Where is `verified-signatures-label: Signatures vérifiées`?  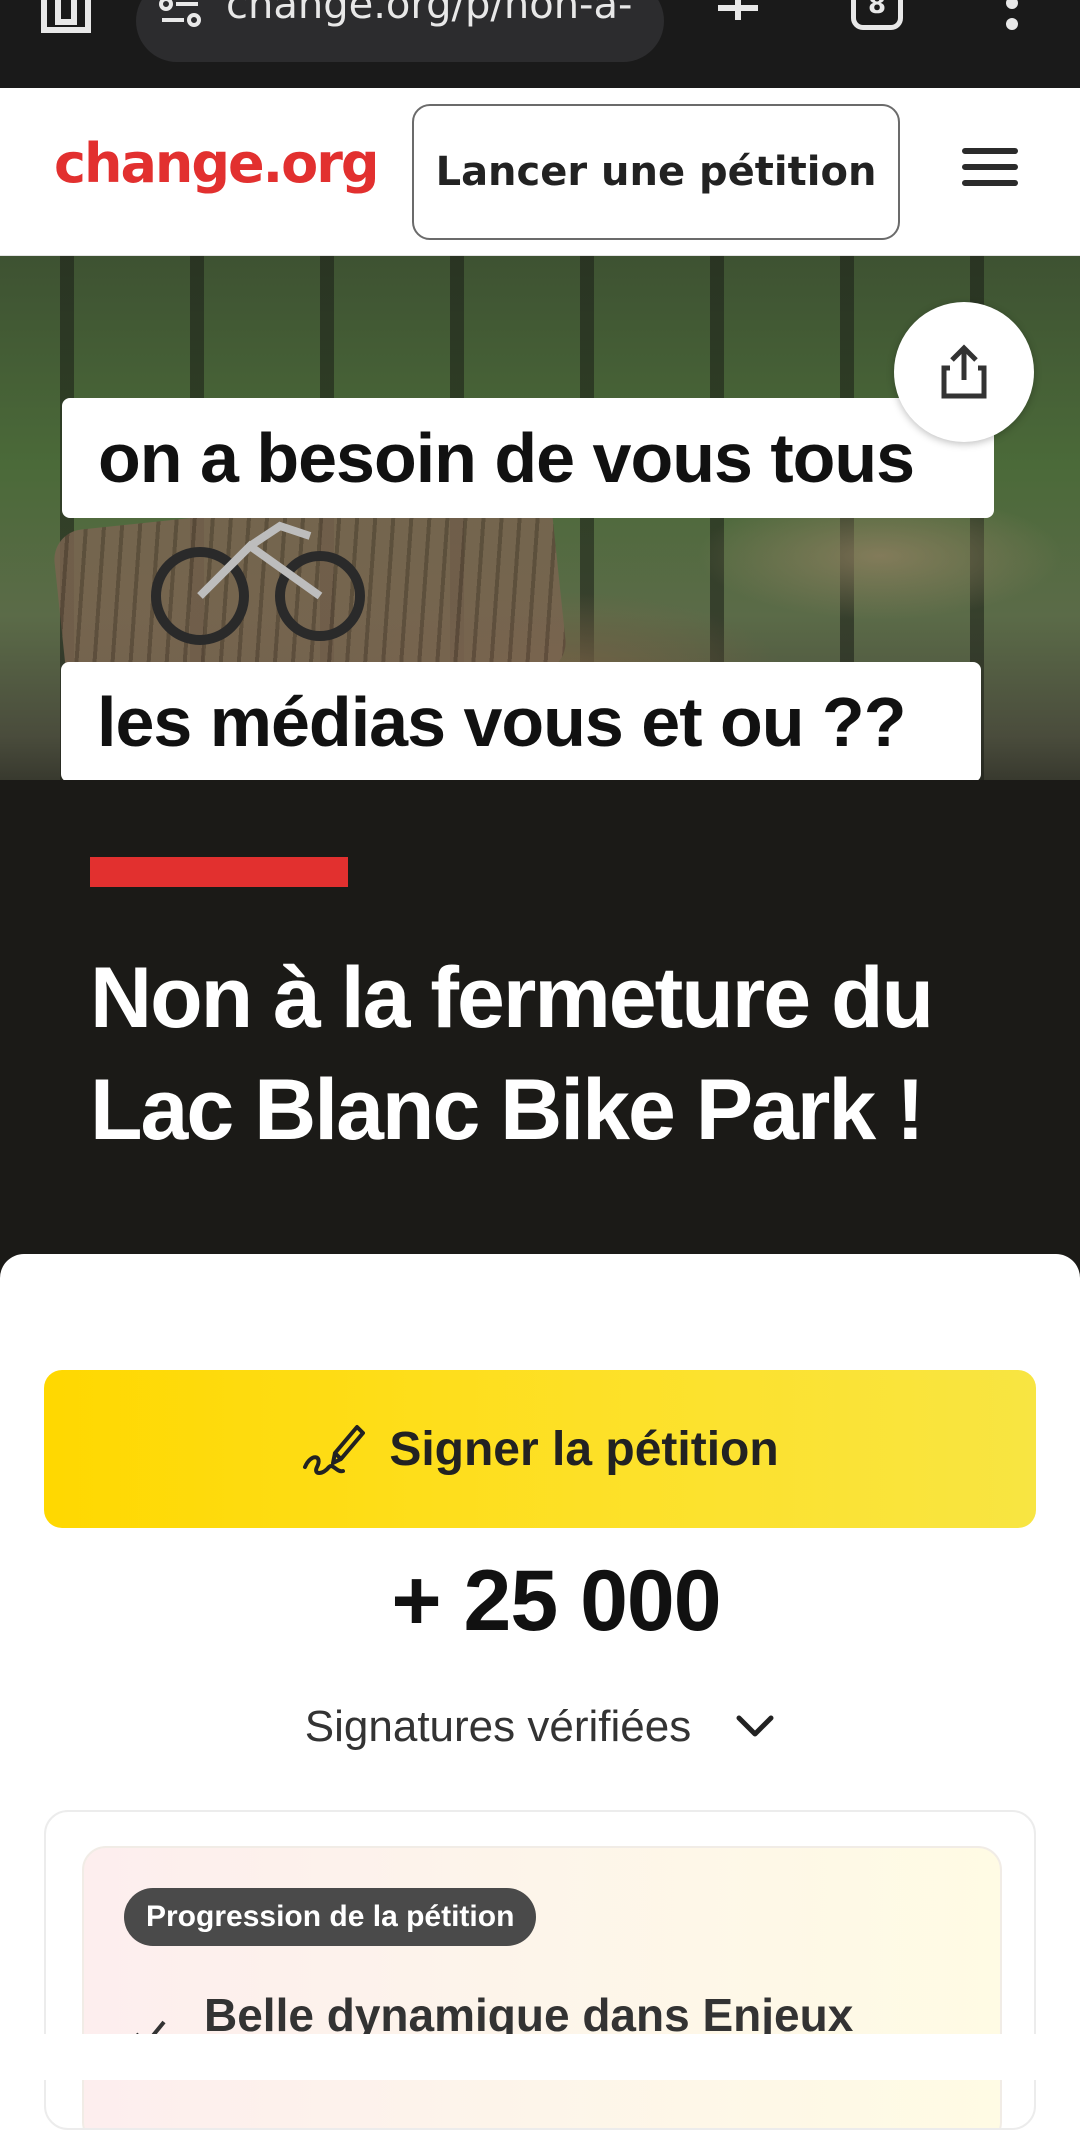
verified-signatures-label: Signatures vérifiées is located at coordinates (498, 1726).